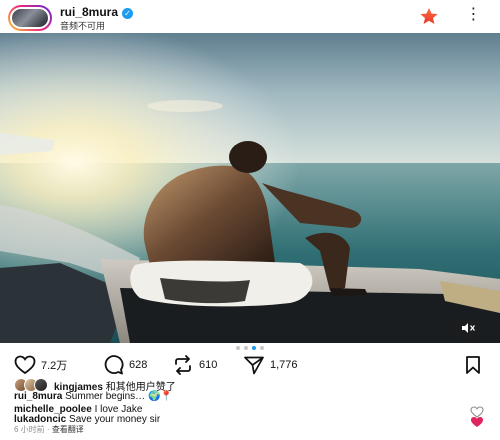 The height and width of the screenshot is (440, 500). I want to click on like-count: 7.2万, so click(54, 366).